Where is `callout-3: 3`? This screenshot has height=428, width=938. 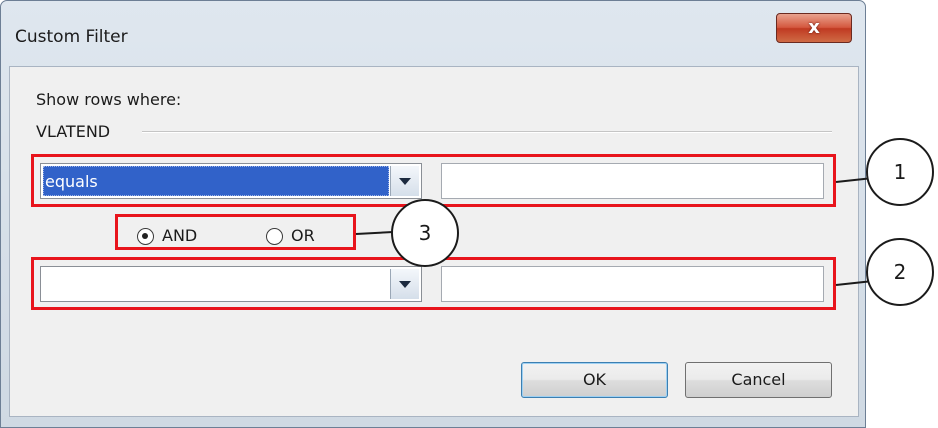 callout-3: 3 is located at coordinates (425, 233).